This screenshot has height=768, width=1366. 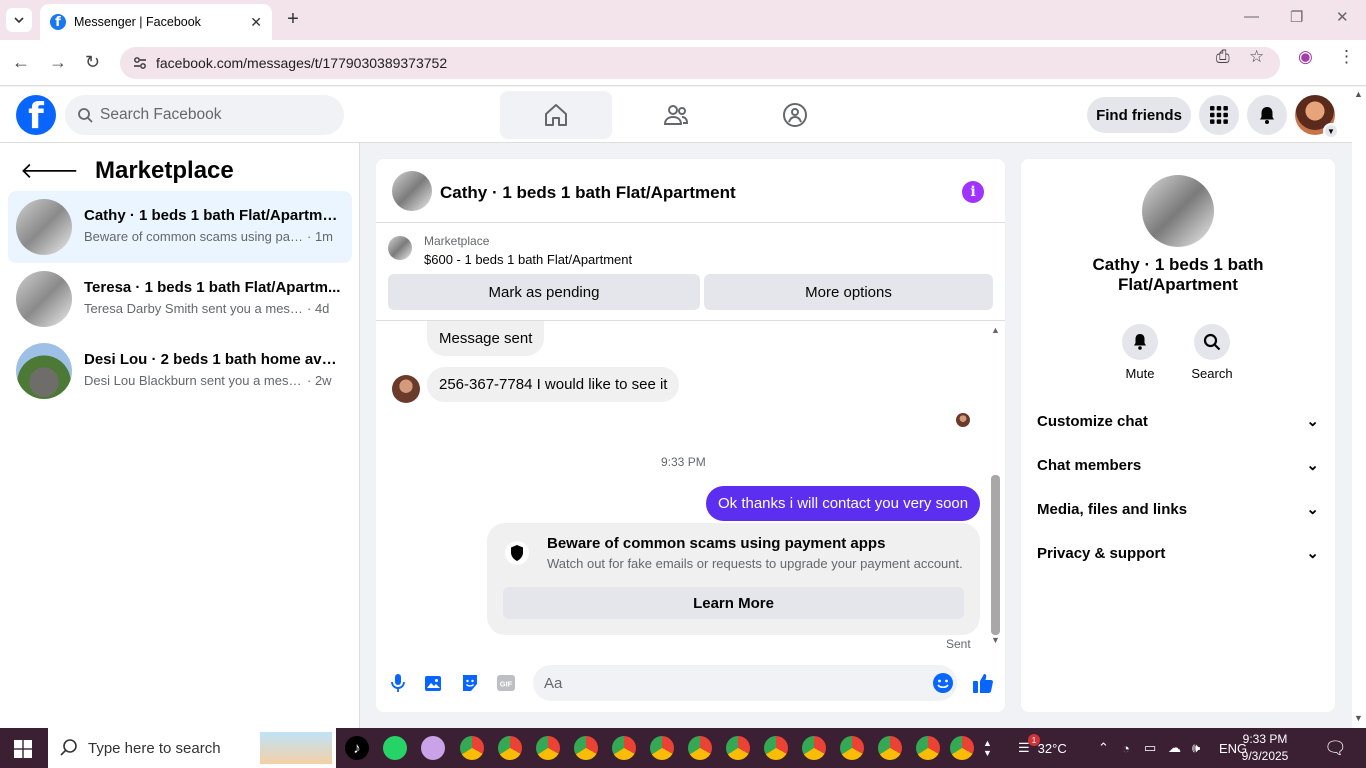 I want to click on message-placeholder: Aa, so click(x=553, y=683).